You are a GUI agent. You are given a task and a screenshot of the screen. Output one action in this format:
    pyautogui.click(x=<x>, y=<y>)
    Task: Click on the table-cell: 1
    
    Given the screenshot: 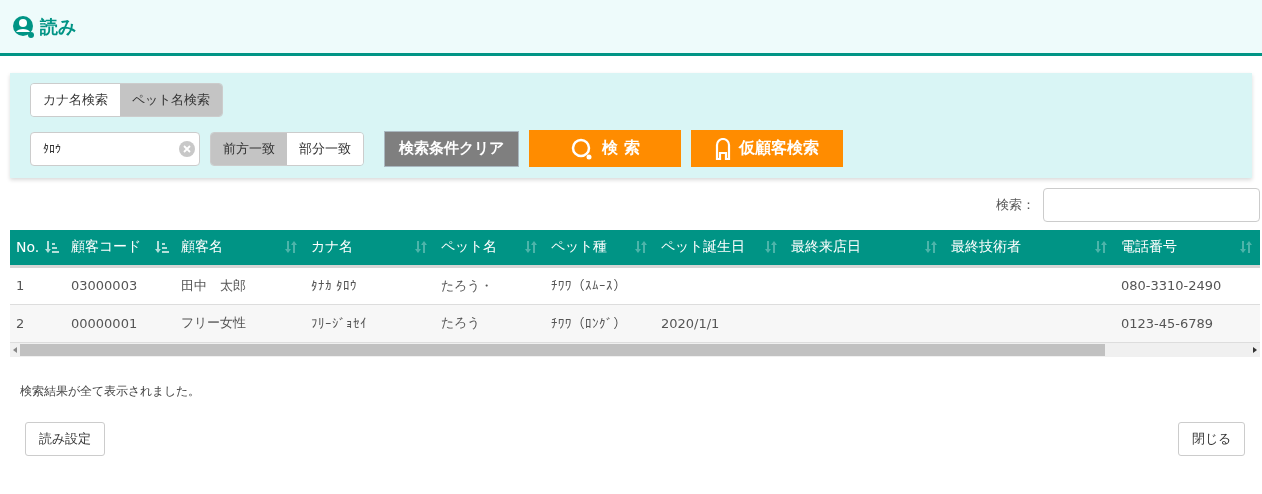 What is the action you would take?
    pyautogui.click(x=37, y=285)
    